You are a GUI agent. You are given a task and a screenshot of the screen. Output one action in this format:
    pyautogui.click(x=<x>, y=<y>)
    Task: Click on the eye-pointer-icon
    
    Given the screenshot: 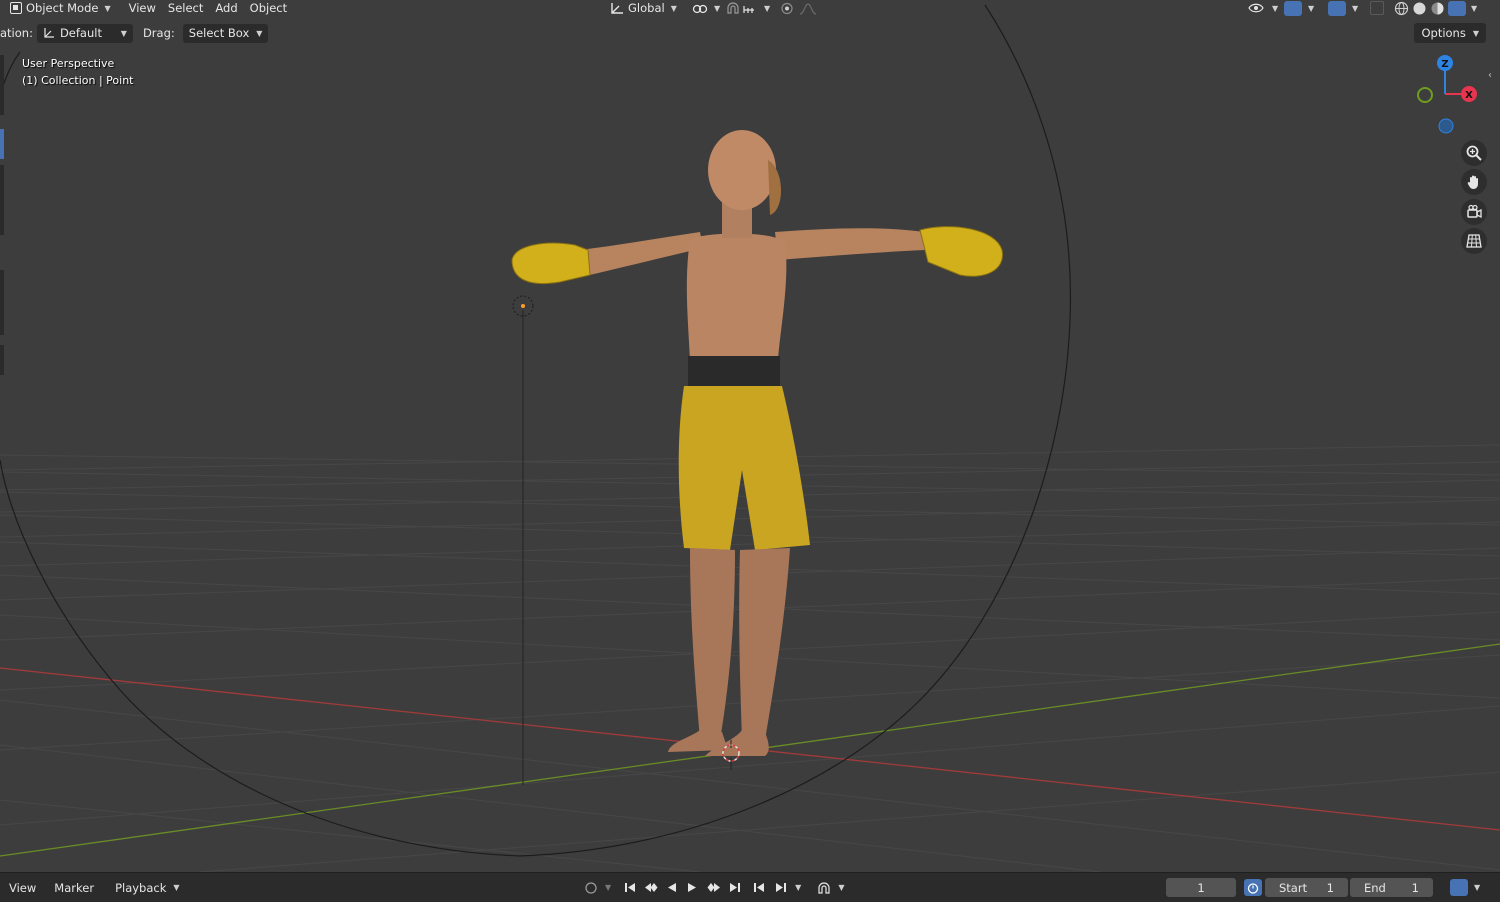 What is the action you would take?
    pyautogui.click(x=1256, y=7)
    